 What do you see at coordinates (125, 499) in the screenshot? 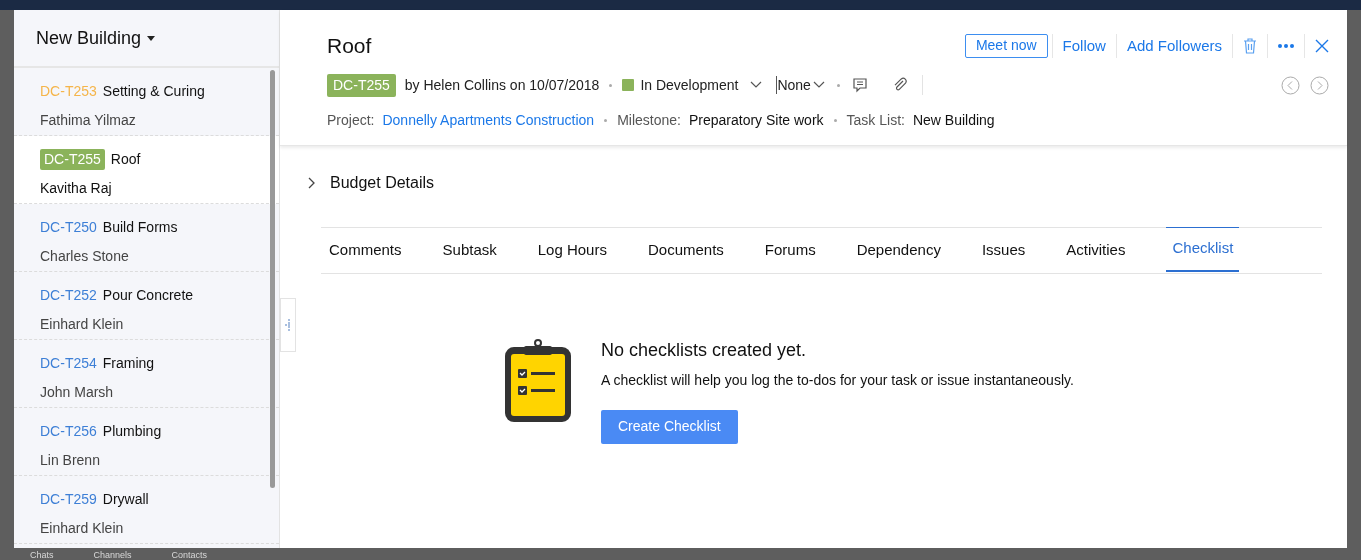
I see `task-name: Drywall` at bounding box center [125, 499].